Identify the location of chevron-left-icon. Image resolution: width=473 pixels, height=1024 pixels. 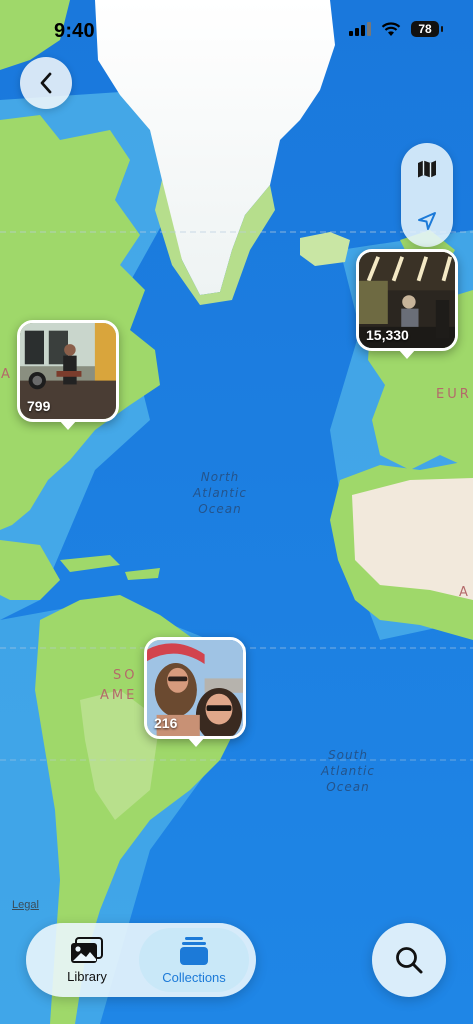
(46, 83).